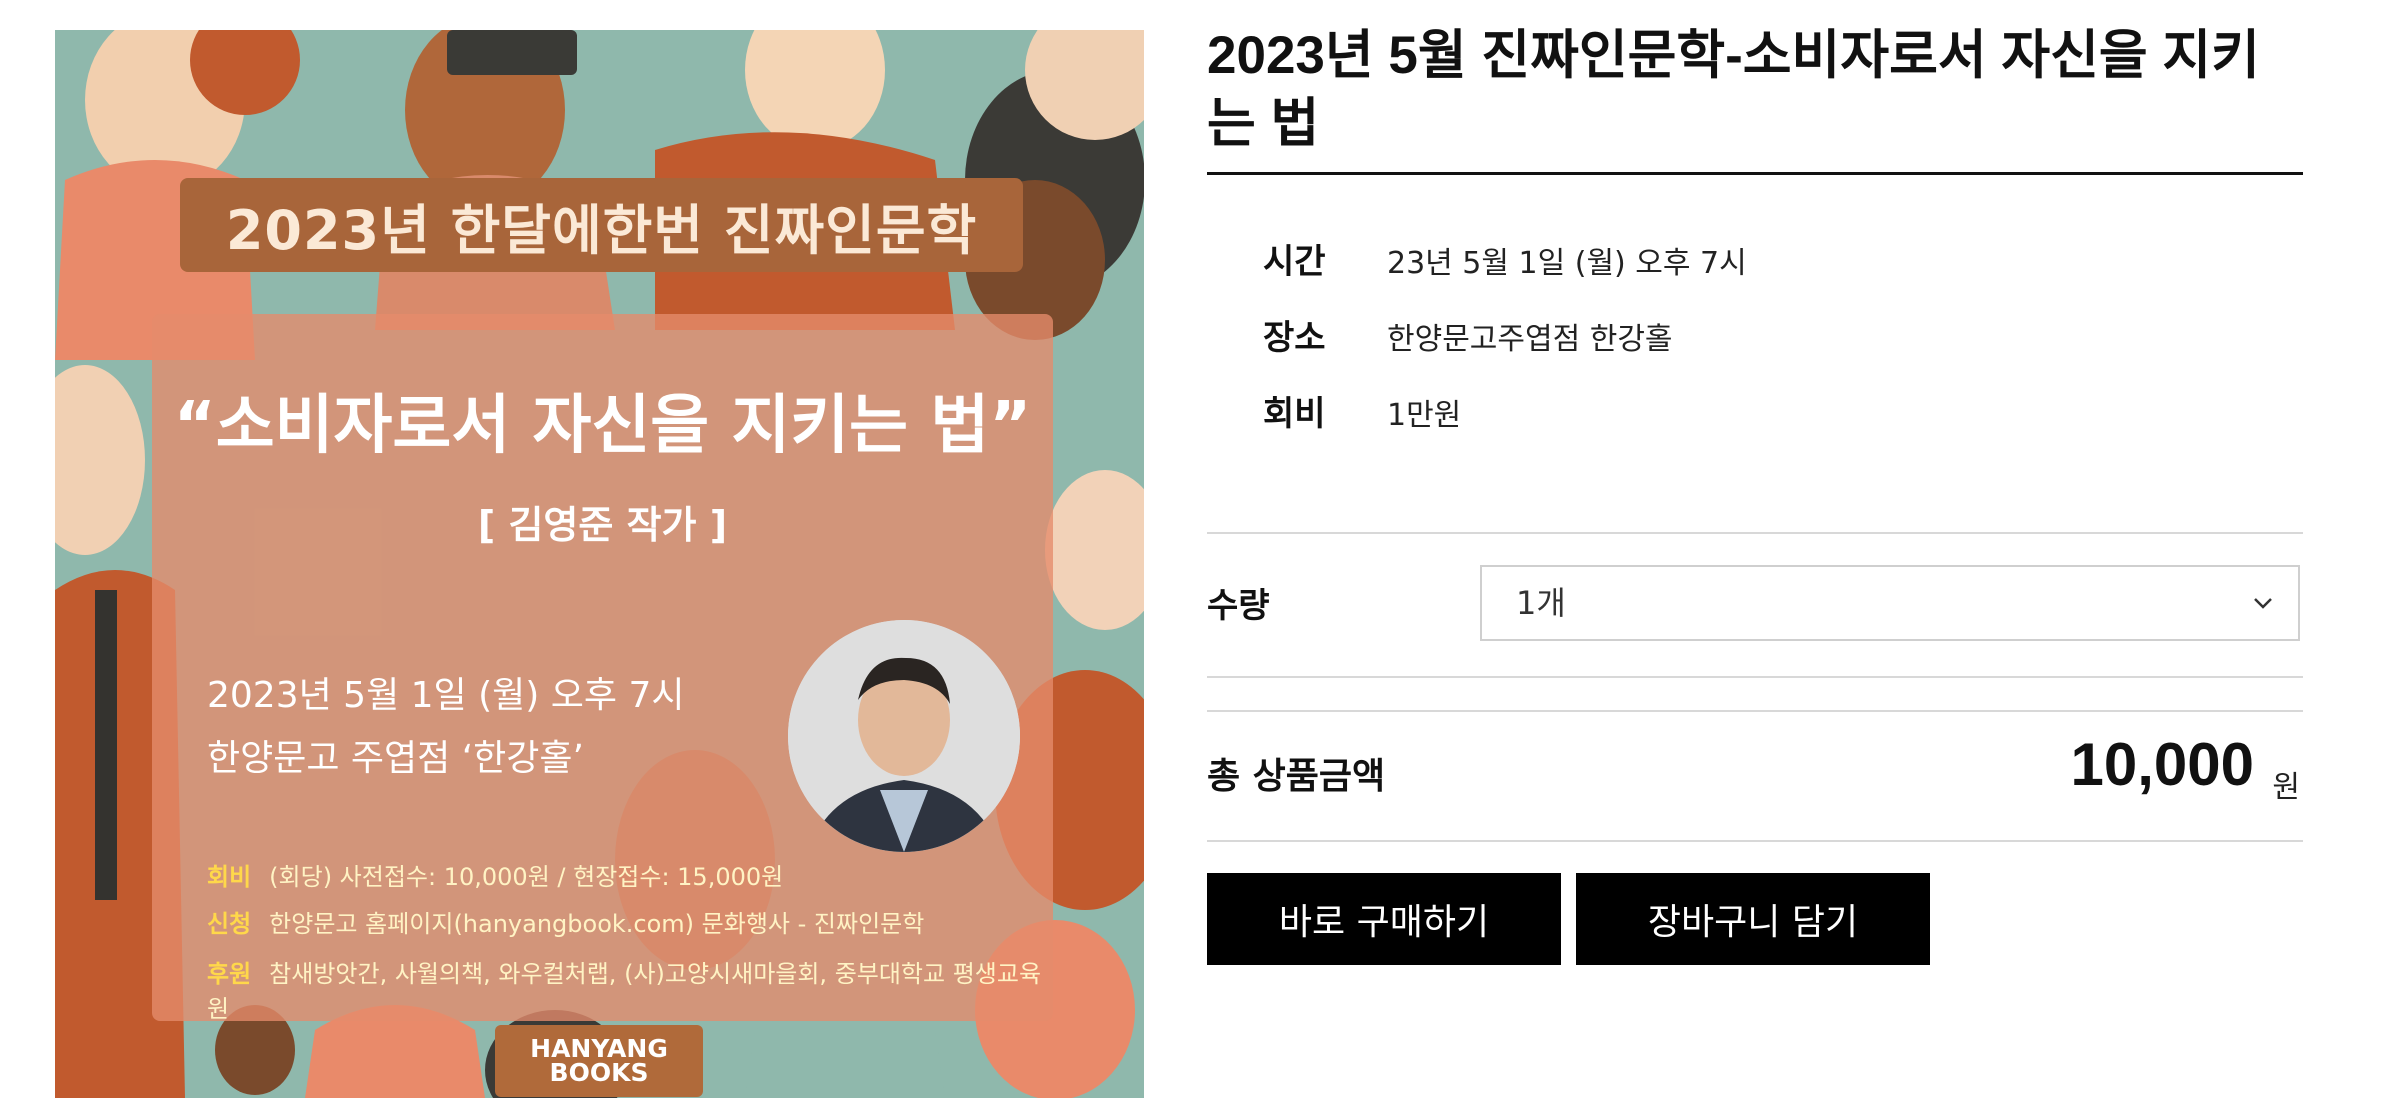  Describe the element at coordinates (1755, 173) in the screenshot. I see `title-divider` at that location.